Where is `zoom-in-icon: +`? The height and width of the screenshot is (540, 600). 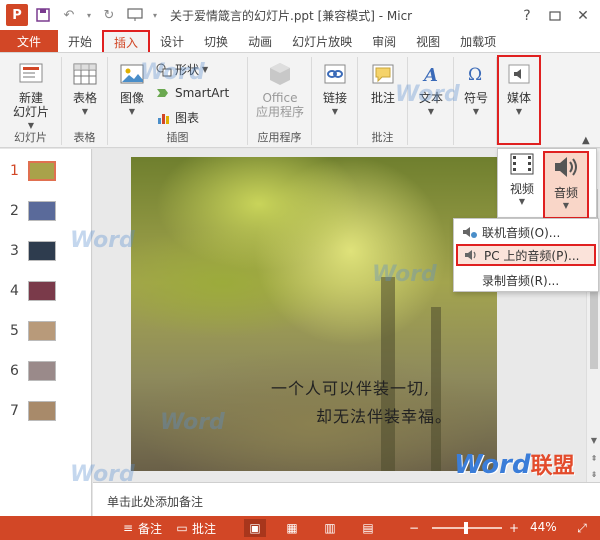 zoom-in-icon: + is located at coordinates (514, 528).